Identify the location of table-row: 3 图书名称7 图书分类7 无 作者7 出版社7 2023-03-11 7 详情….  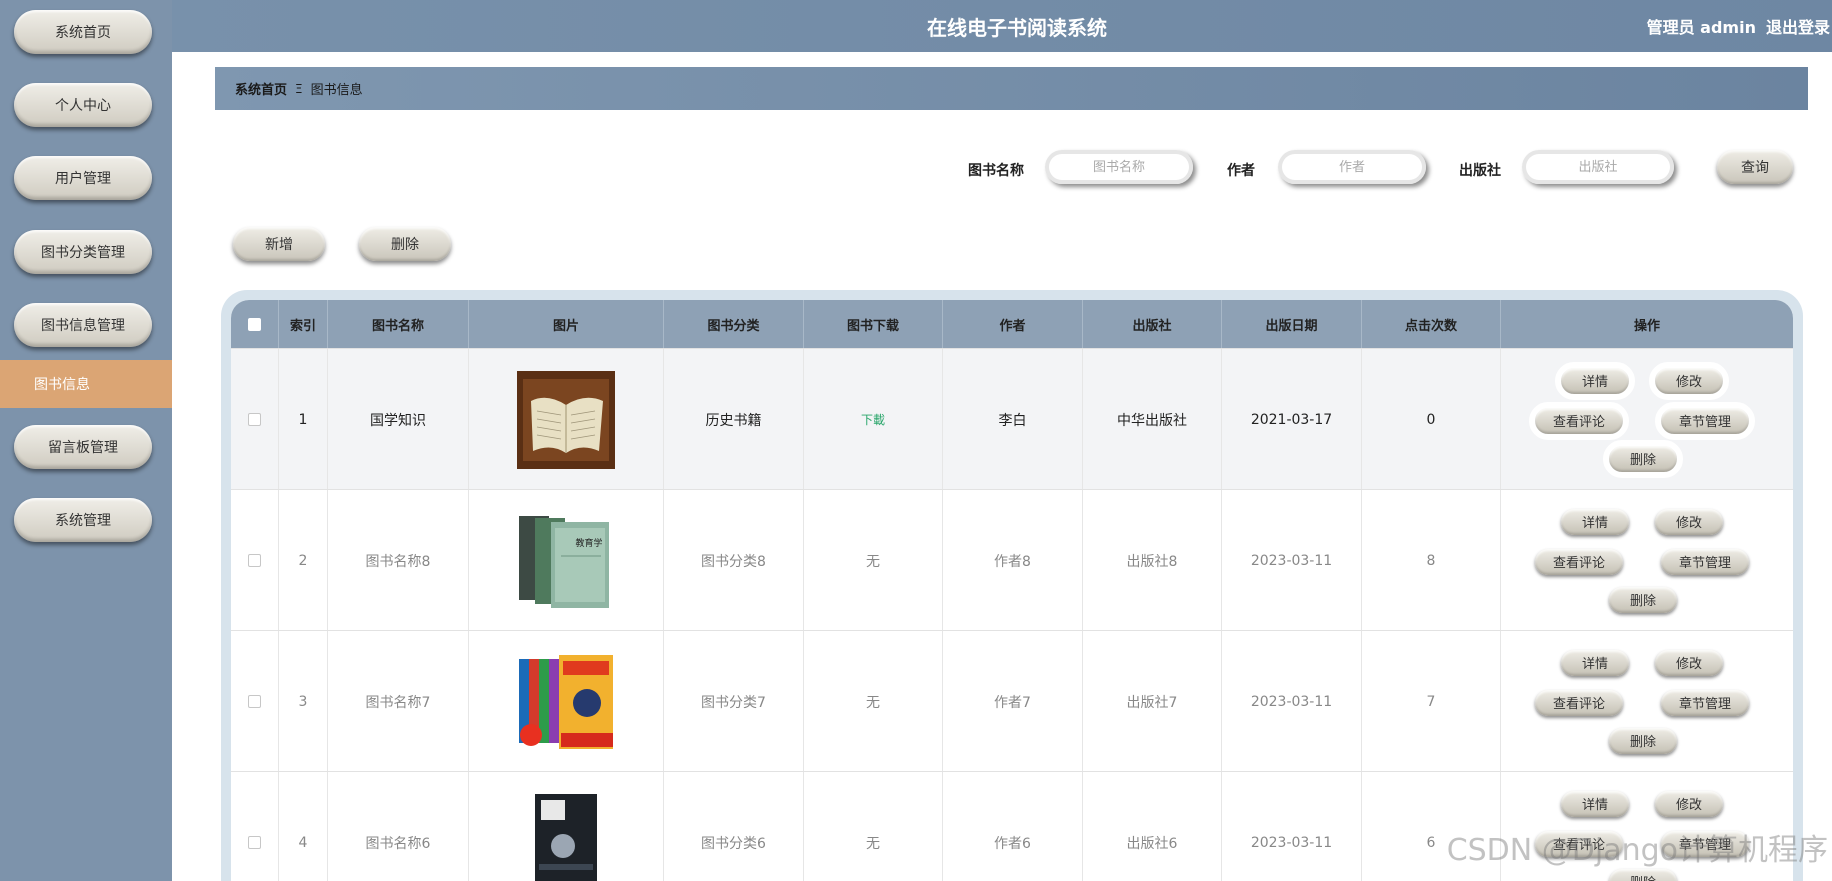
(1012, 701).